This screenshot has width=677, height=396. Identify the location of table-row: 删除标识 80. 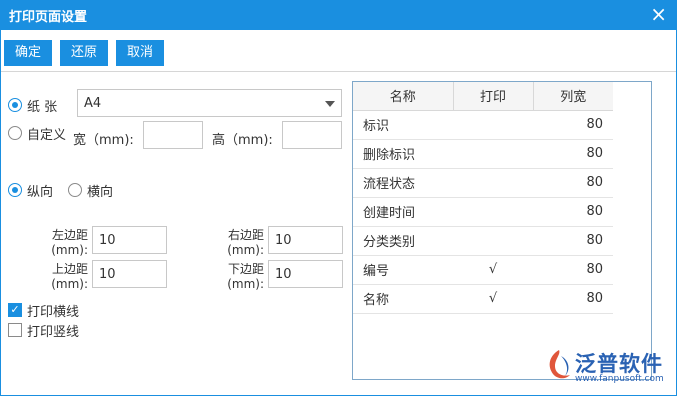
(483, 154).